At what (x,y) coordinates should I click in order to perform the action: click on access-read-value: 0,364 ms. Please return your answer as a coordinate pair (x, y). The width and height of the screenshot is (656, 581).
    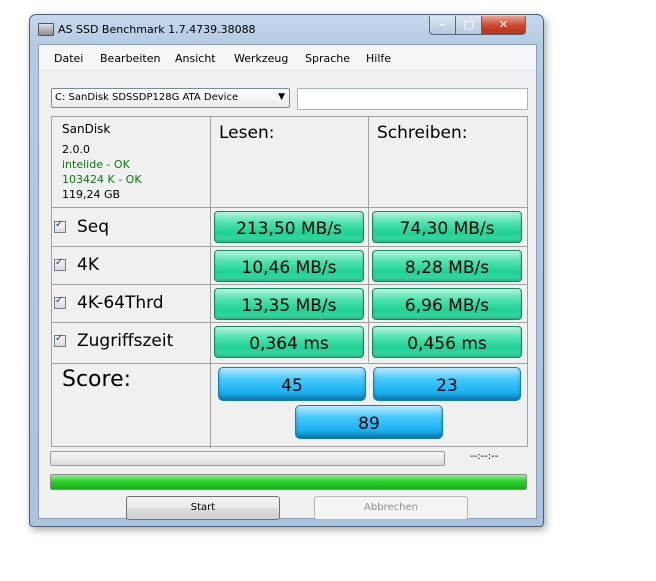
    Looking at the image, I should click on (289, 344).